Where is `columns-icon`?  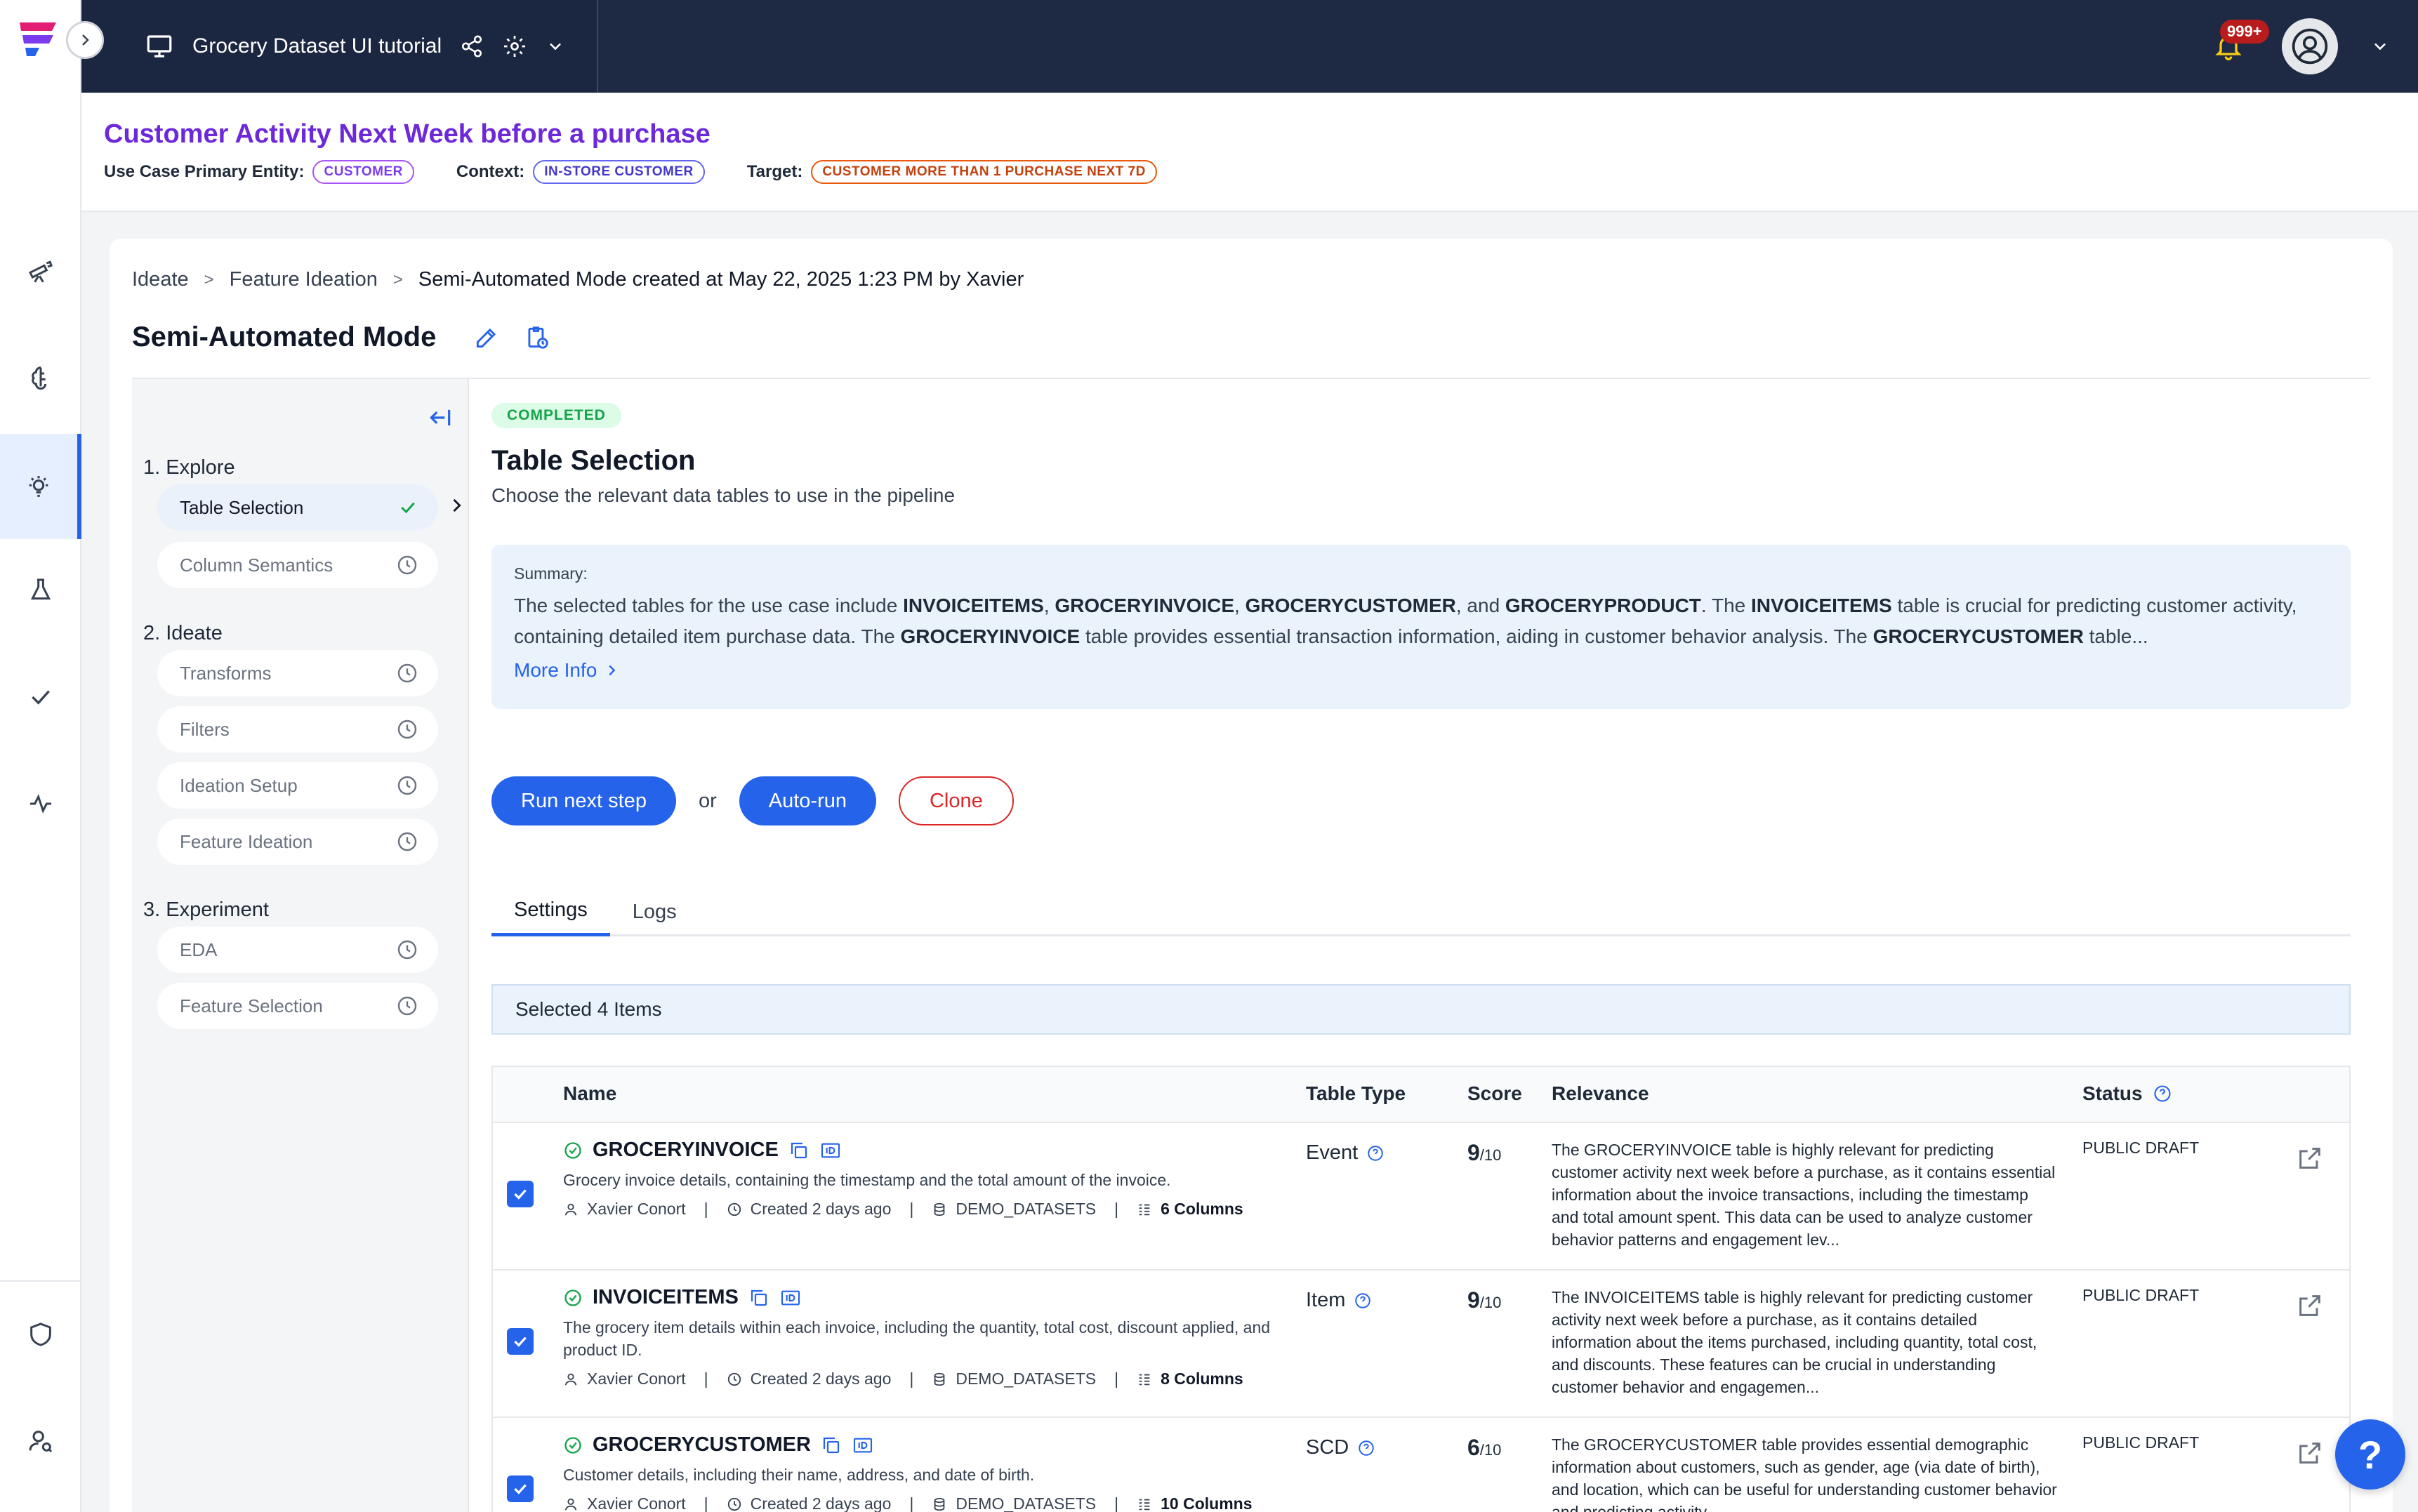
columns-icon is located at coordinates (1144, 1209).